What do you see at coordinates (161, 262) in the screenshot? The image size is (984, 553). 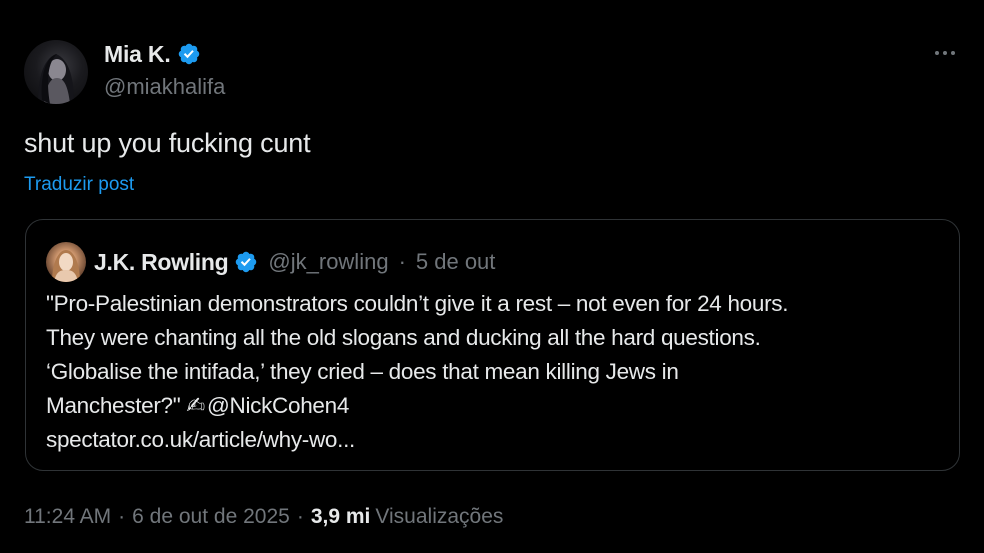 I see `quoted-author-display-name: J.K. Rowling` at bounding box center [161, 262].